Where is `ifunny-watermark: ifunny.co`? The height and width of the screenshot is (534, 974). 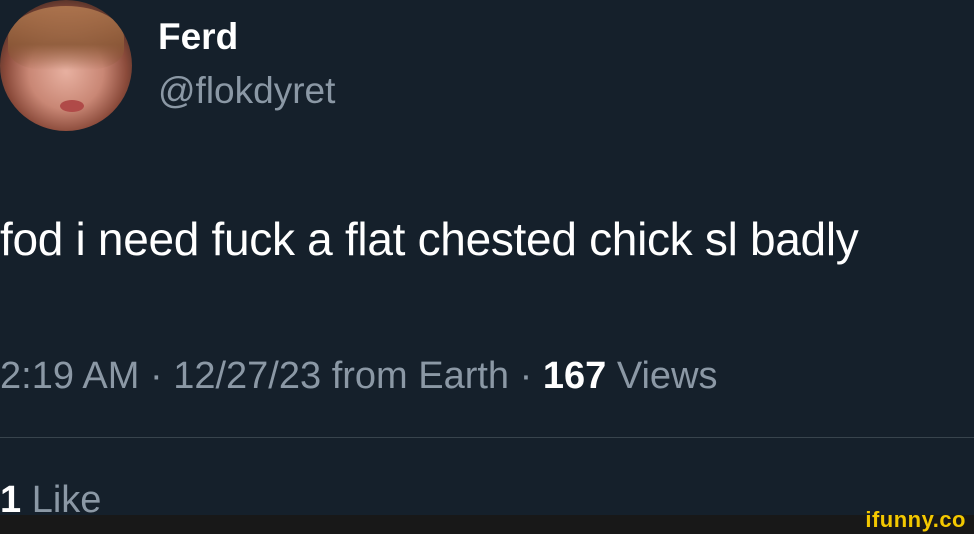 ifunny-watermark: ifunny.co is located at coordinates (915, 519).